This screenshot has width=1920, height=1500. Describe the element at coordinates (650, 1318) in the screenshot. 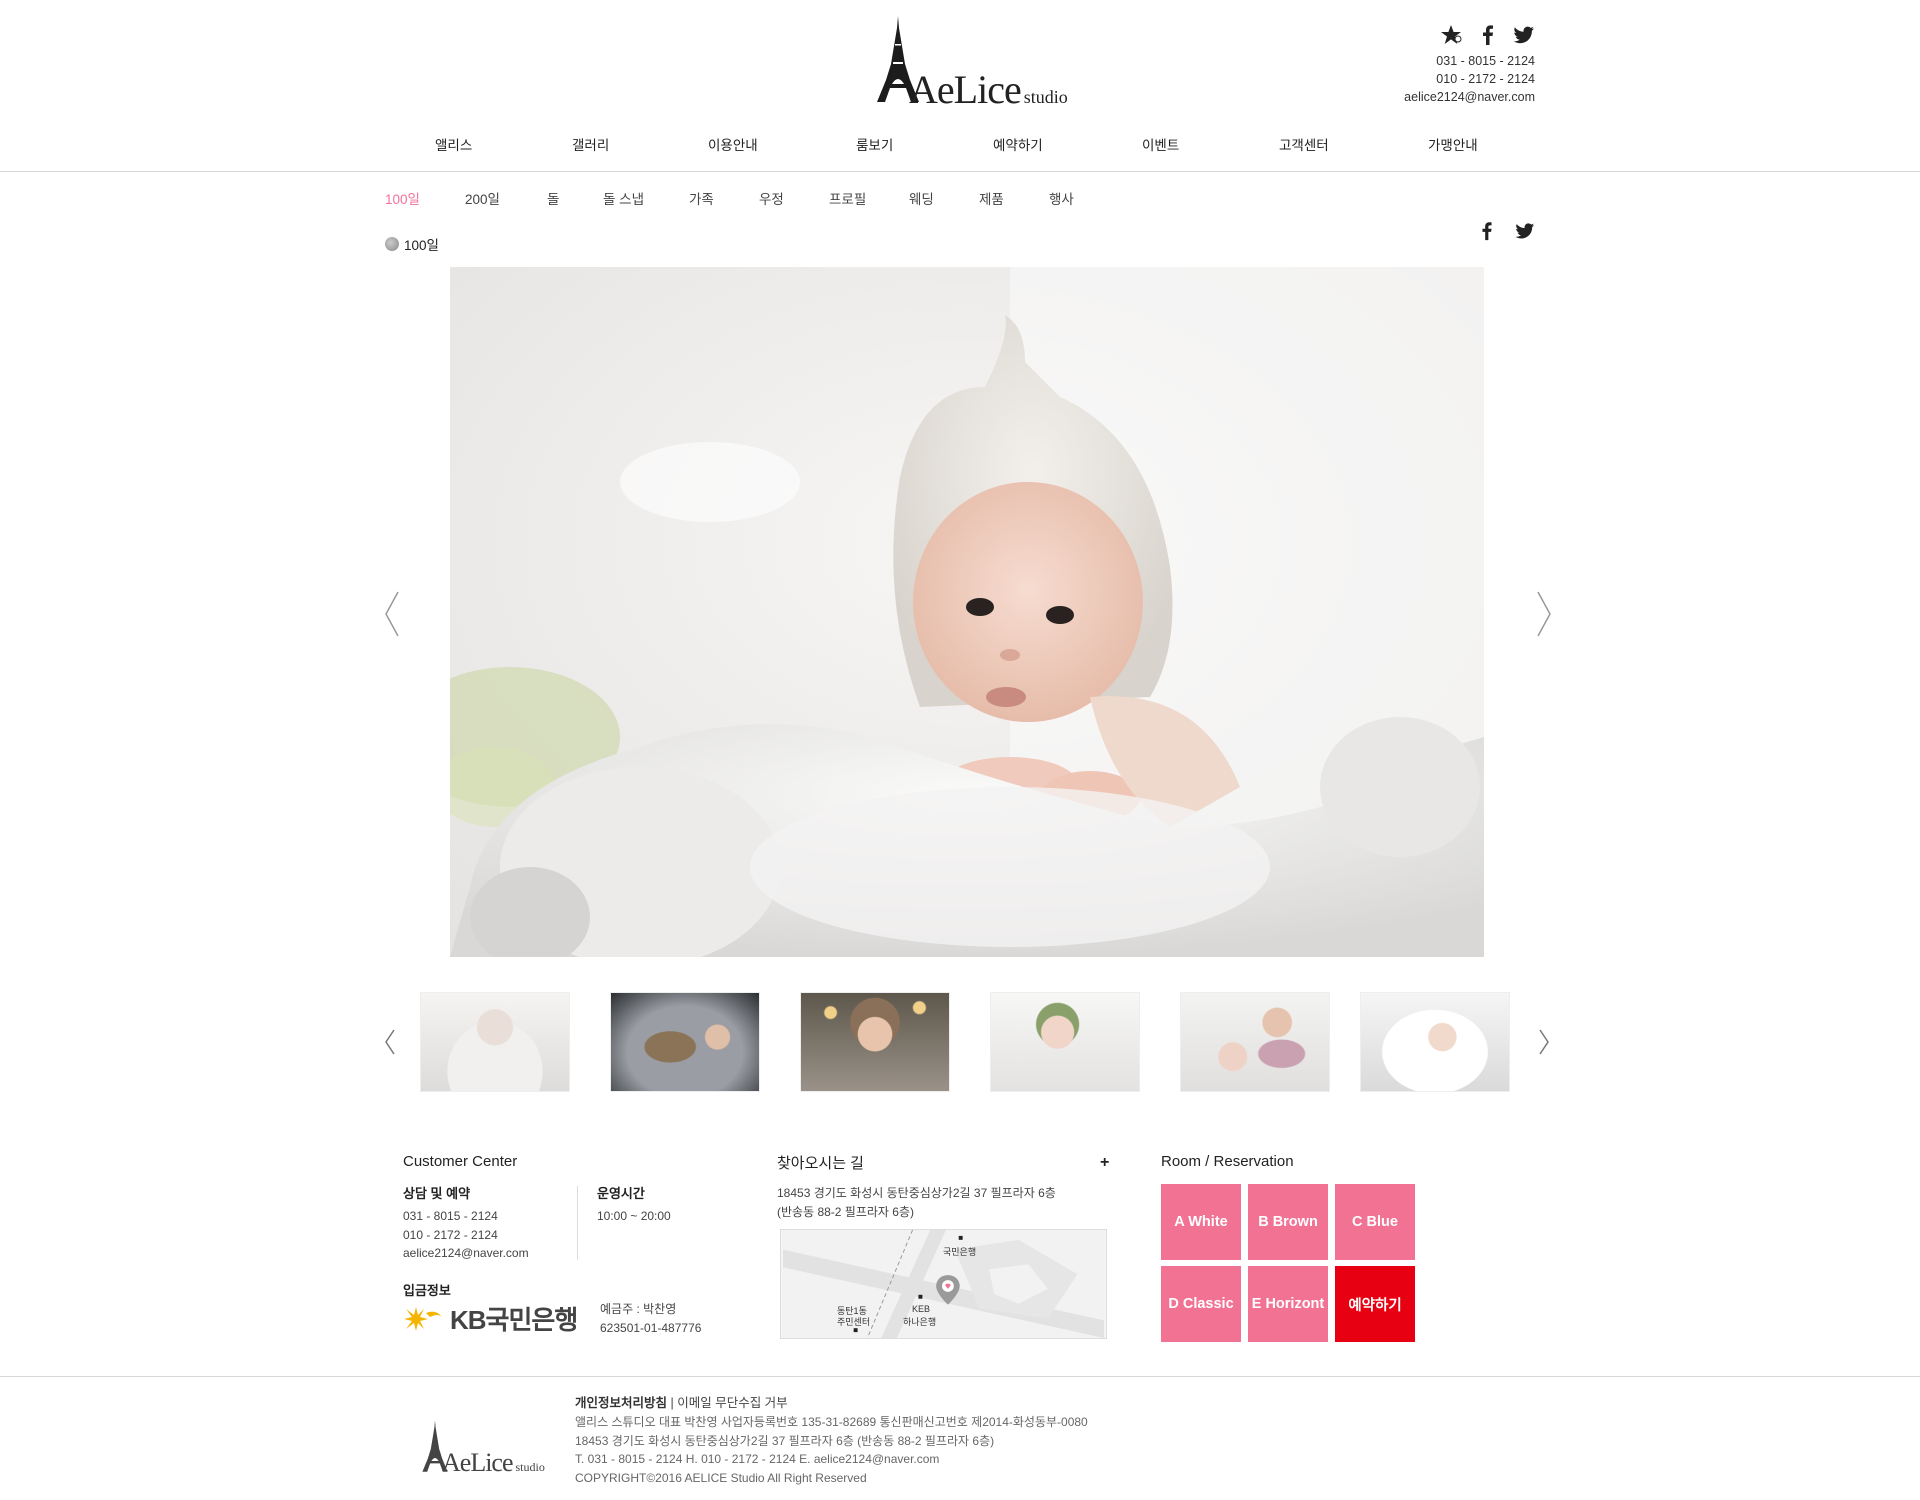

I see `account-info: 예금주 : 박찬영 623501-01-487776` at that location.